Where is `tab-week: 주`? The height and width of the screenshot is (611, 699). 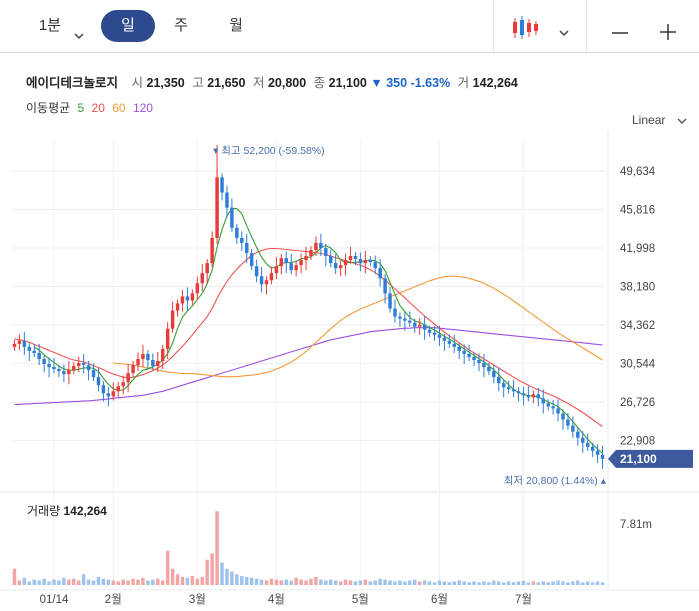 tab-week: 주 is located at coordinates (181, 26).